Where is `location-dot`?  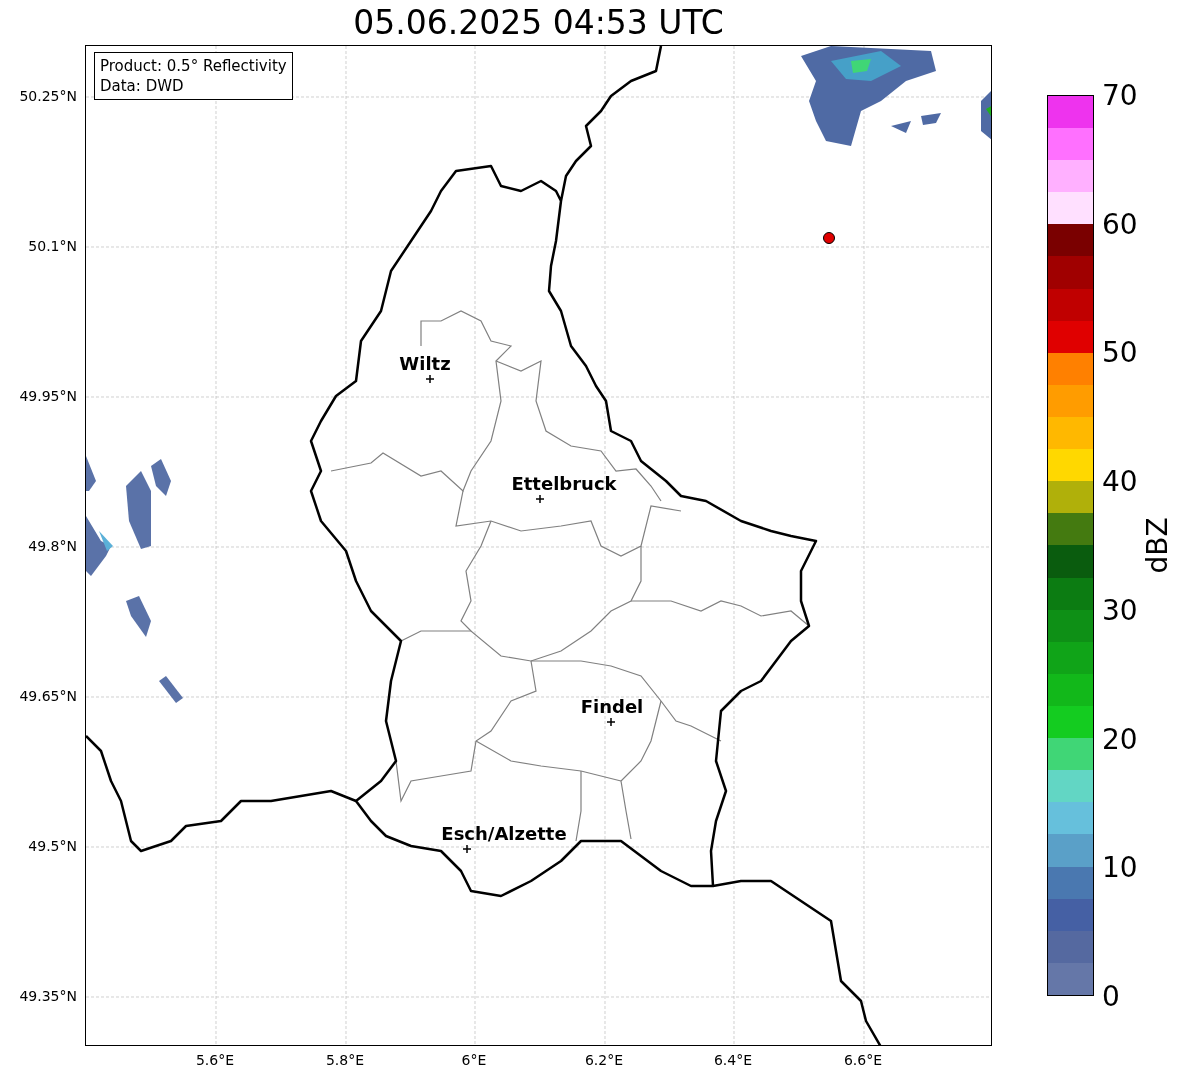 location-dot is located at coordinates (829, 238).